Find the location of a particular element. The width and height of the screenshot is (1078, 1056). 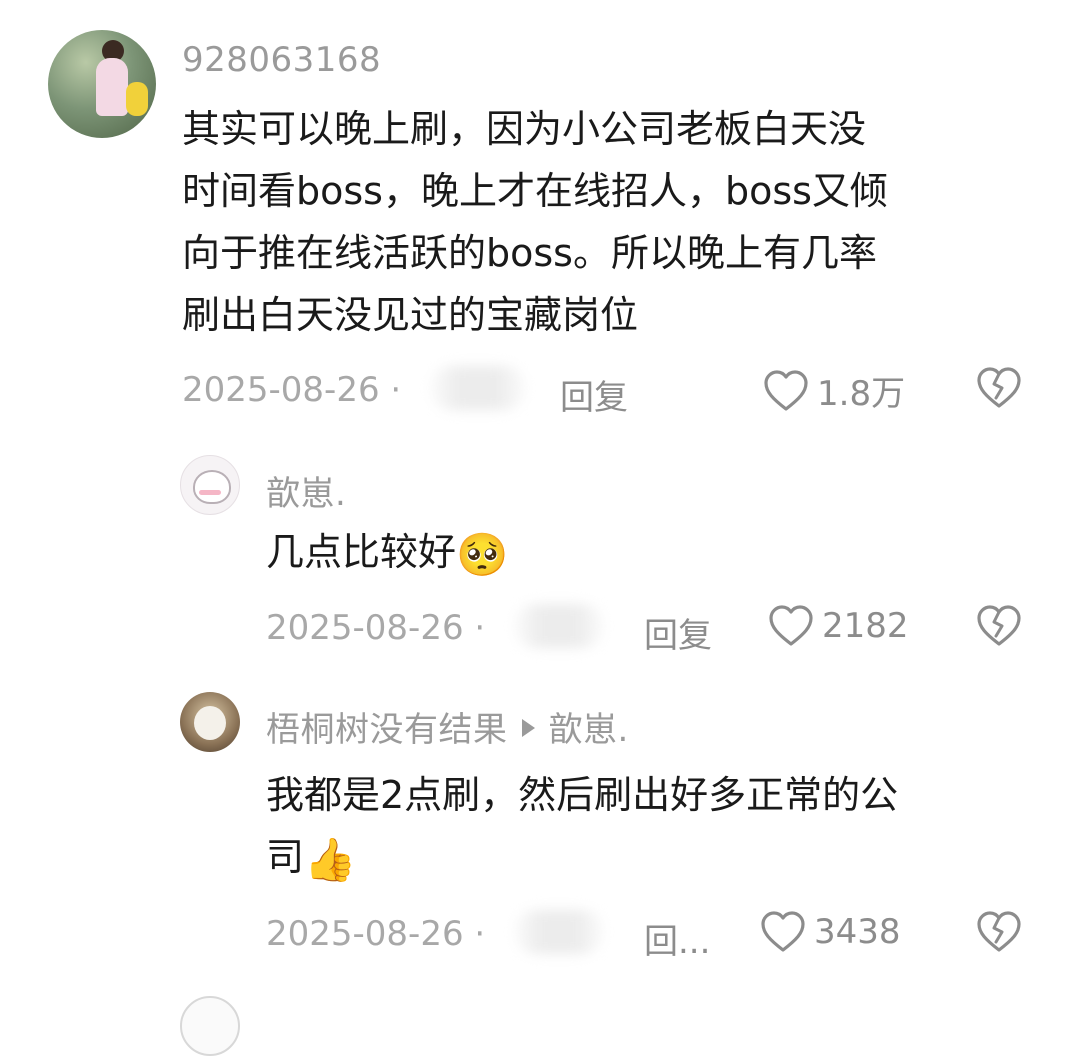

like-count: 2182 is located at coordinates (865, 626).